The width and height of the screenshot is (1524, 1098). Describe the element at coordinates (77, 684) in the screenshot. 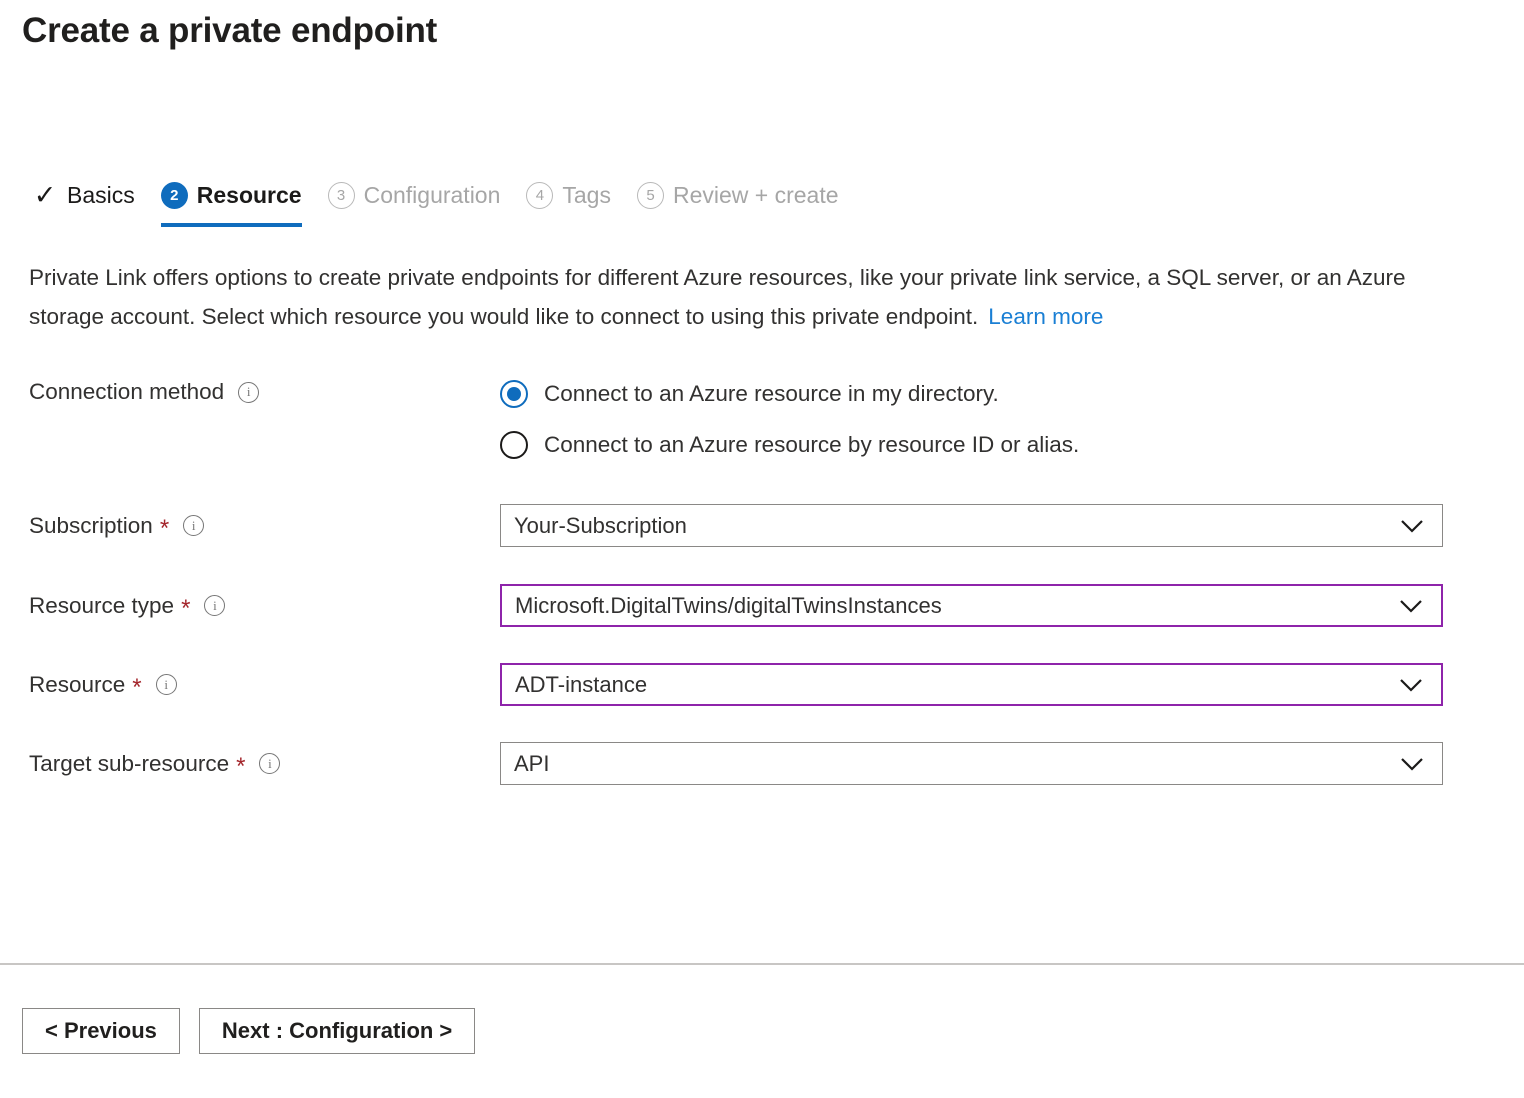

I see `resource-label-text: Resource` at that location.